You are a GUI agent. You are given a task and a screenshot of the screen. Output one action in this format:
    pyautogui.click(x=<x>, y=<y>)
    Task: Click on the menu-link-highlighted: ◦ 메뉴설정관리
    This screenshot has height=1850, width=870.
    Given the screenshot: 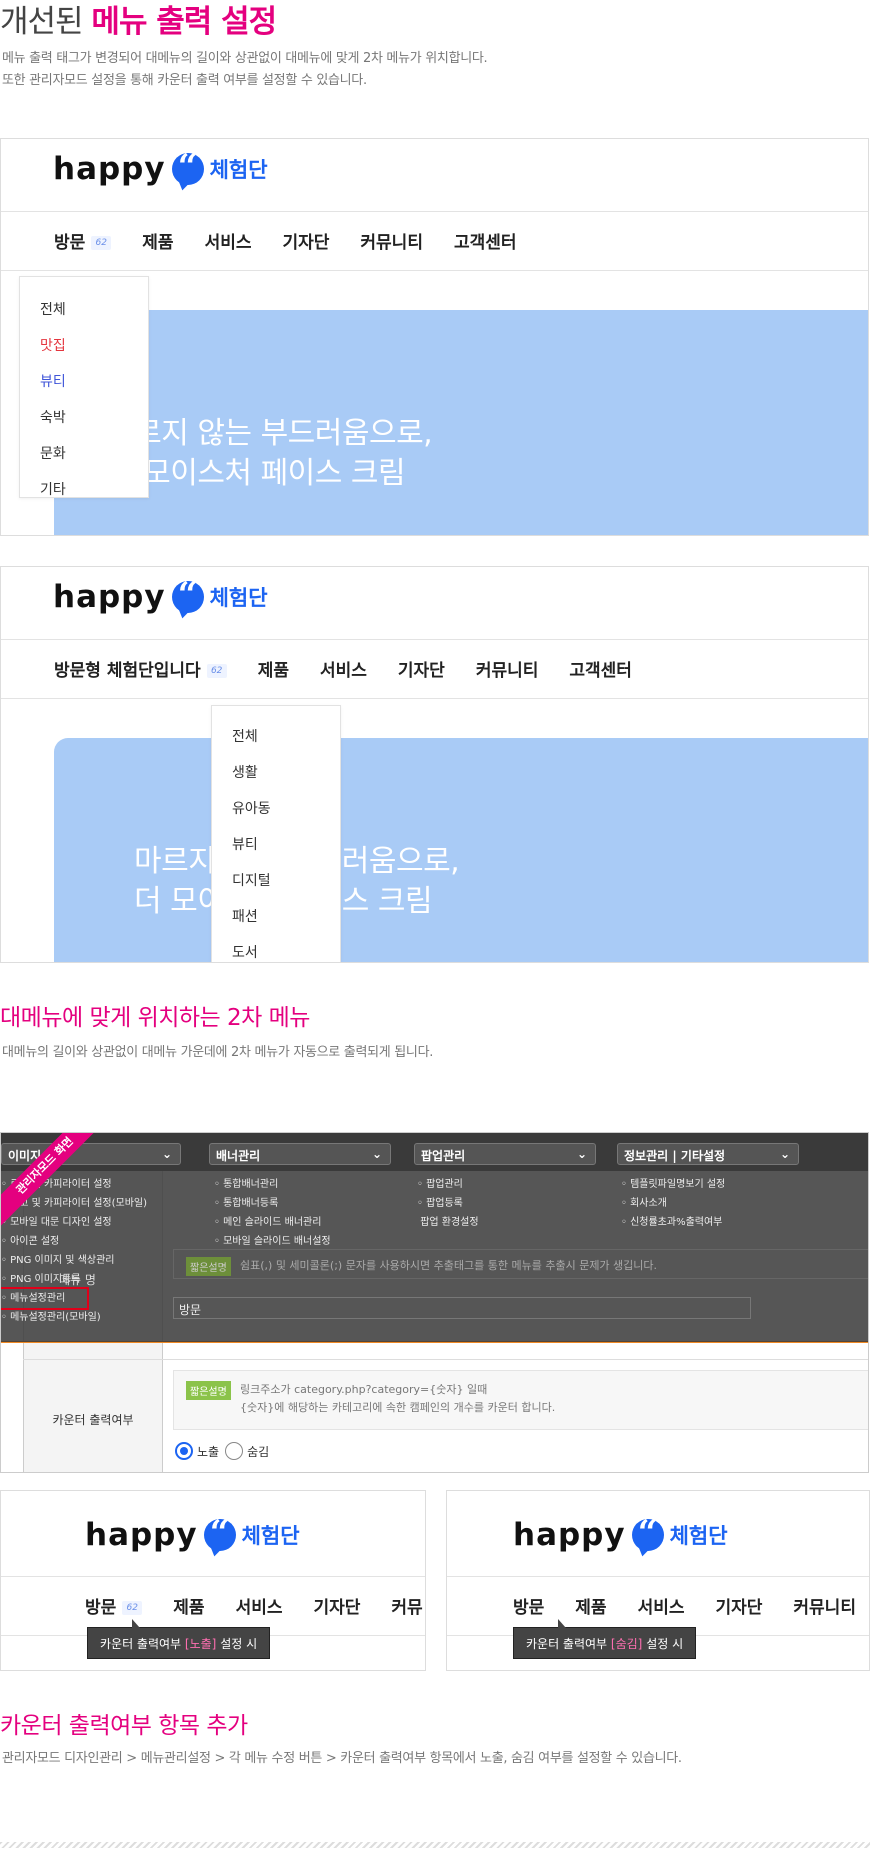 What is the action you would take?
    pyautogui.click(x=45, y=1298)
    